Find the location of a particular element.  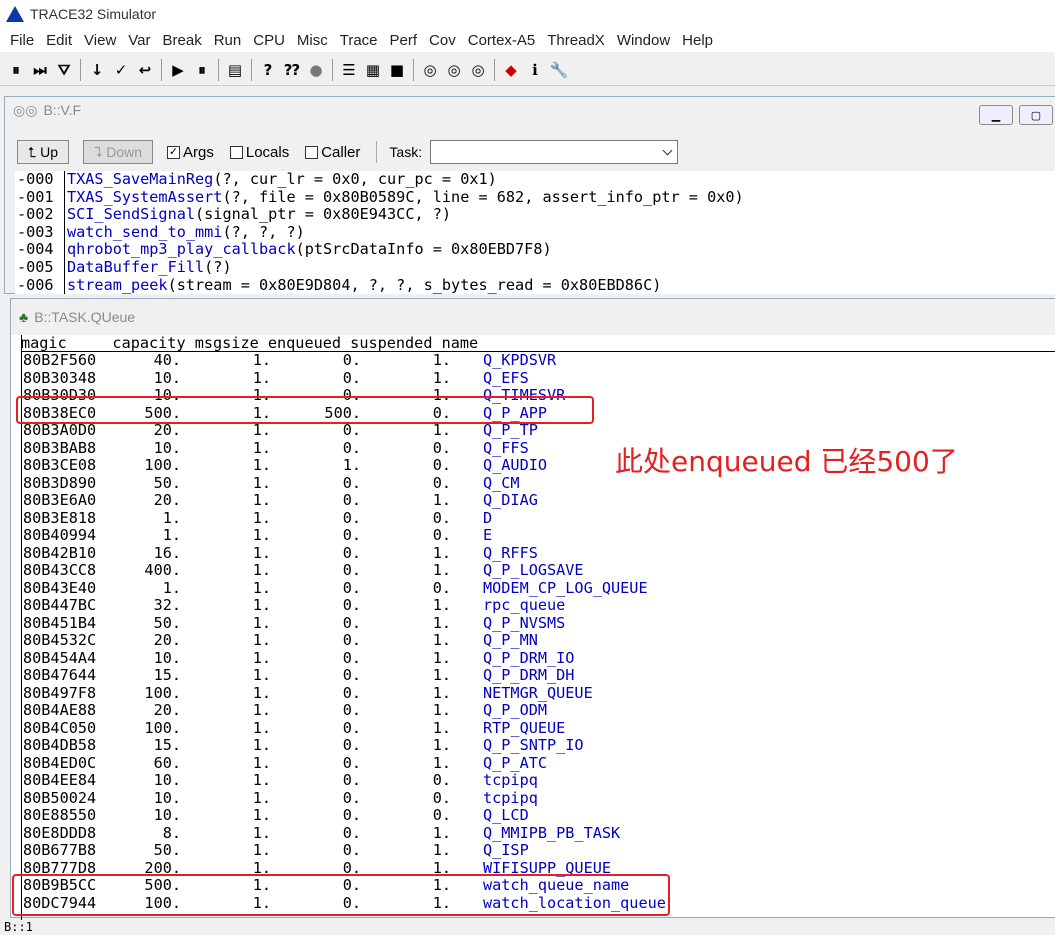

queue-row: 80B4EE84 10. 1. 0. 0. tcpipq is located at coordinates (538, 780).